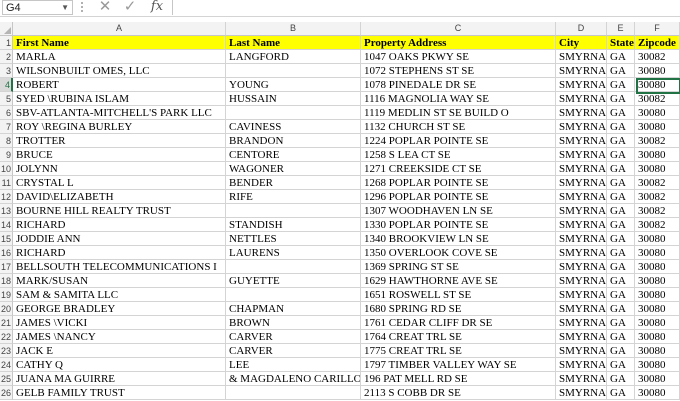 Image resolution: width=680 pixels, height=401 pixels. I want to click on row-header: 18, so click(6, 281).